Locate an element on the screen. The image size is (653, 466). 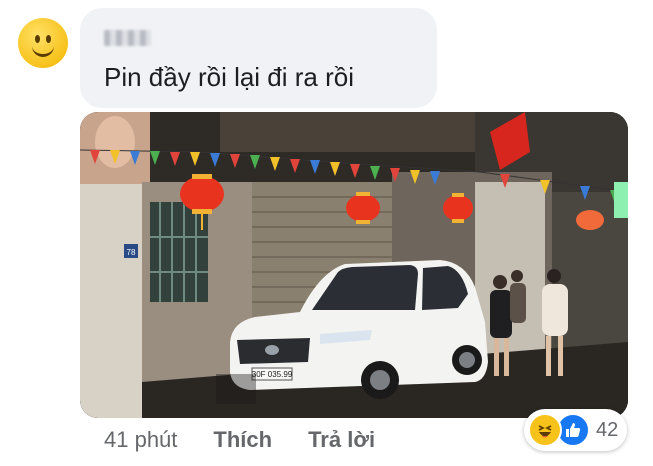
license-plate: 30F 035.99 is located at coordinates (272, 374).